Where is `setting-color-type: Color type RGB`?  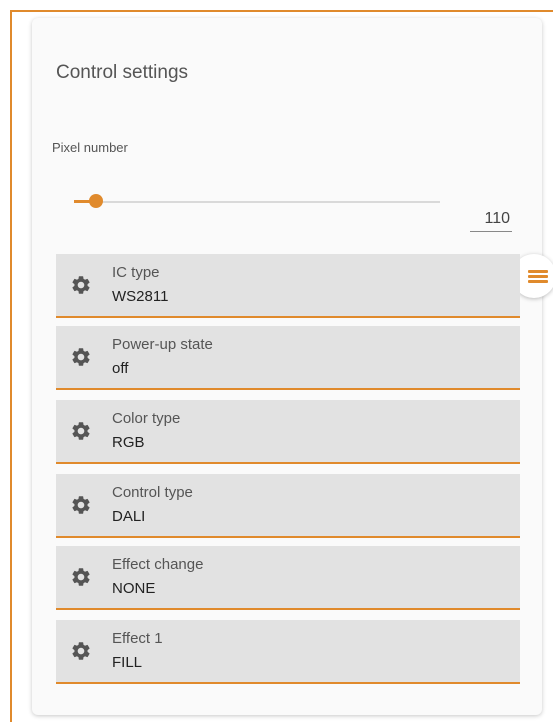
setting-color-type: Color type RGB is located at coordinates (288, 432).